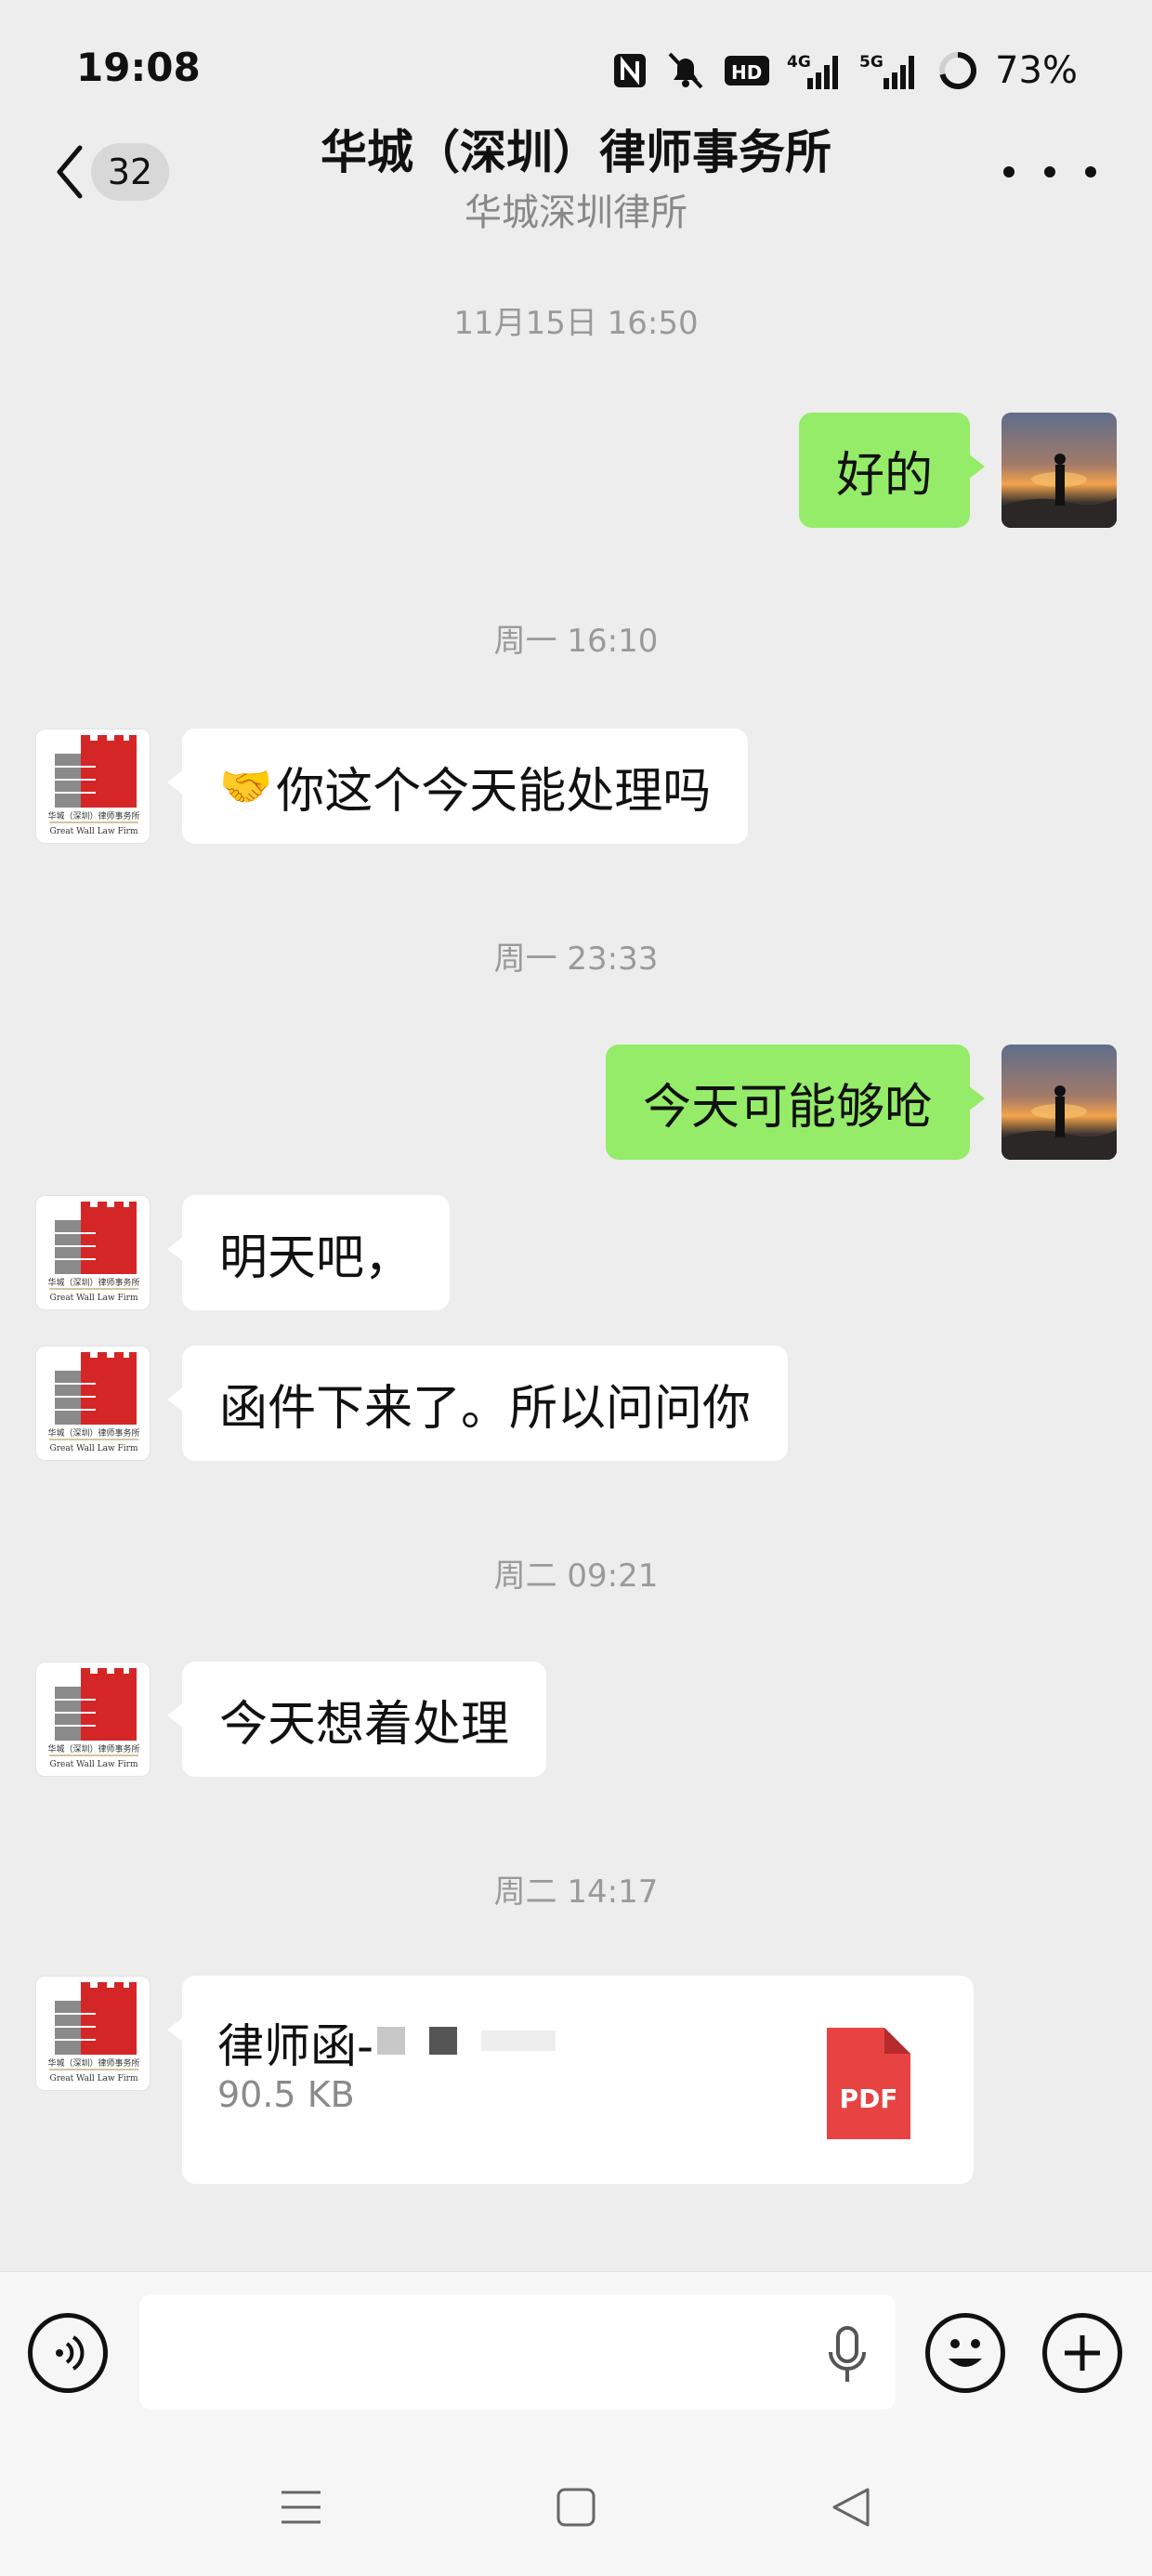  I want to click on hd-label: HD, so click(746, 72).